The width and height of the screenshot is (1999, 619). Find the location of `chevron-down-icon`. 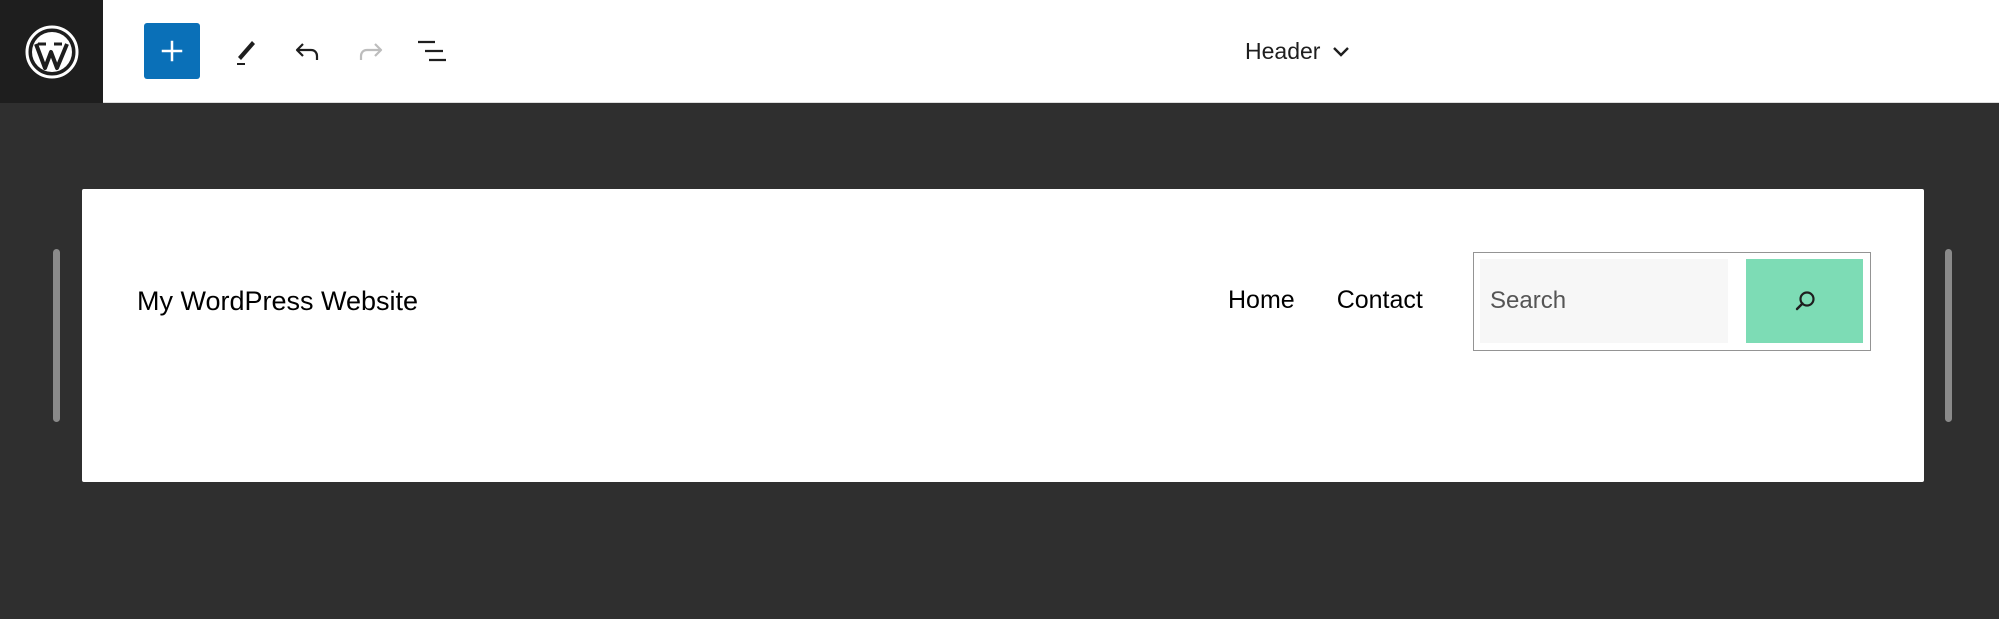

chevron-down-icon is located at coordinates (1341, 52).